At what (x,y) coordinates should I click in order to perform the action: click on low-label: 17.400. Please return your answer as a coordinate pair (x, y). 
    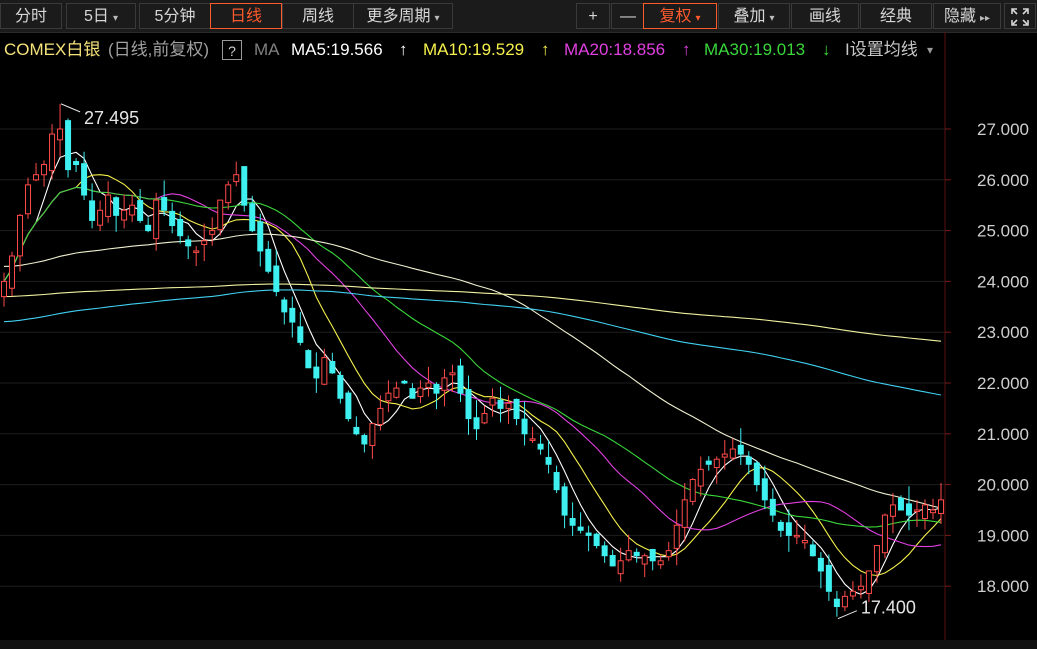
    Looking at the image, I should click on (888, 608).